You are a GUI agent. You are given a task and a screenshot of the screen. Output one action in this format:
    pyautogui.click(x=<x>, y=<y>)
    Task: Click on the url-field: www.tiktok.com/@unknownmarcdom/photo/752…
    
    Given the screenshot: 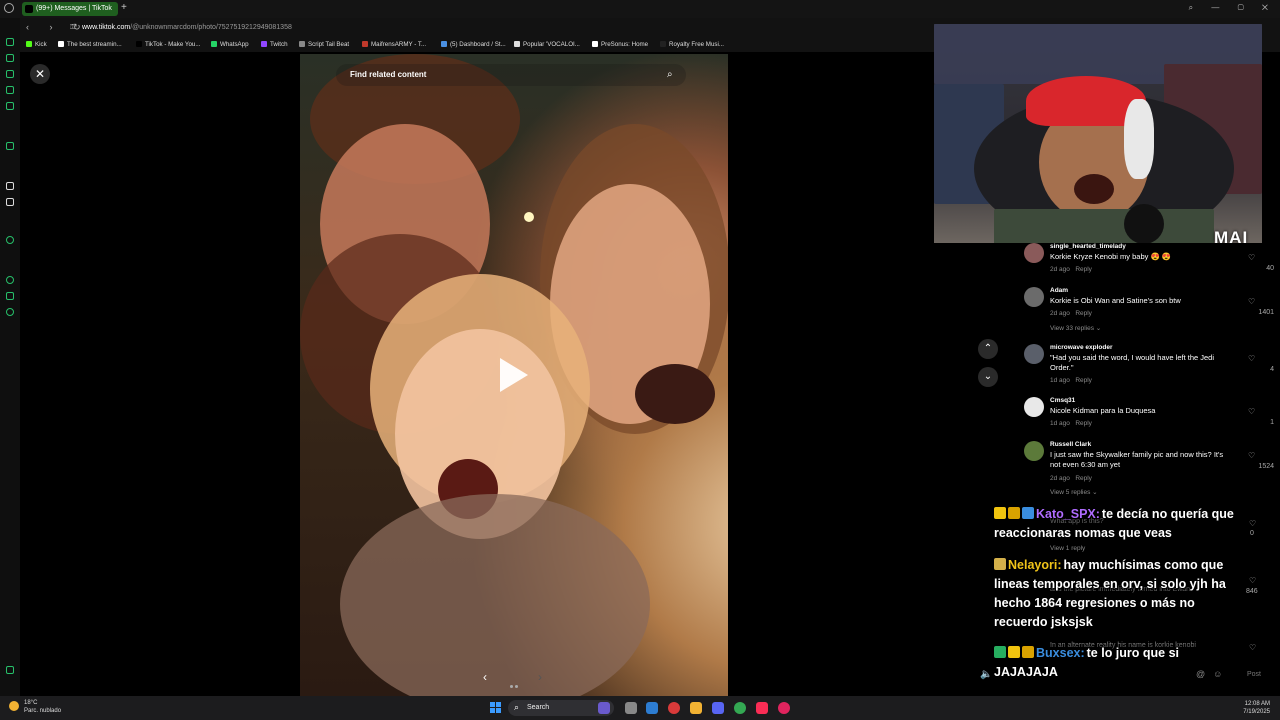 What is the action you would take?
    pyautogui.click(x=187, y=27)
    